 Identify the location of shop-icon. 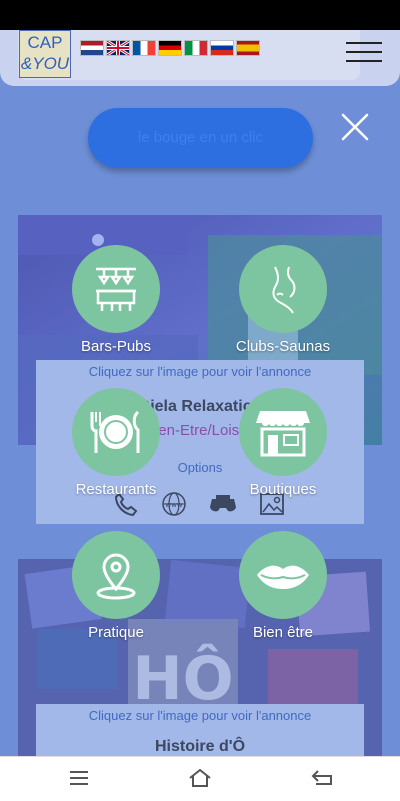
(283, 434).